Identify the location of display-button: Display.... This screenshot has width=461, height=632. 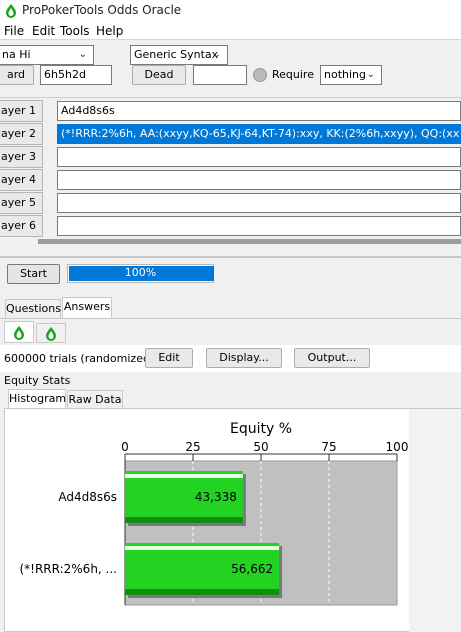
(244, 358).